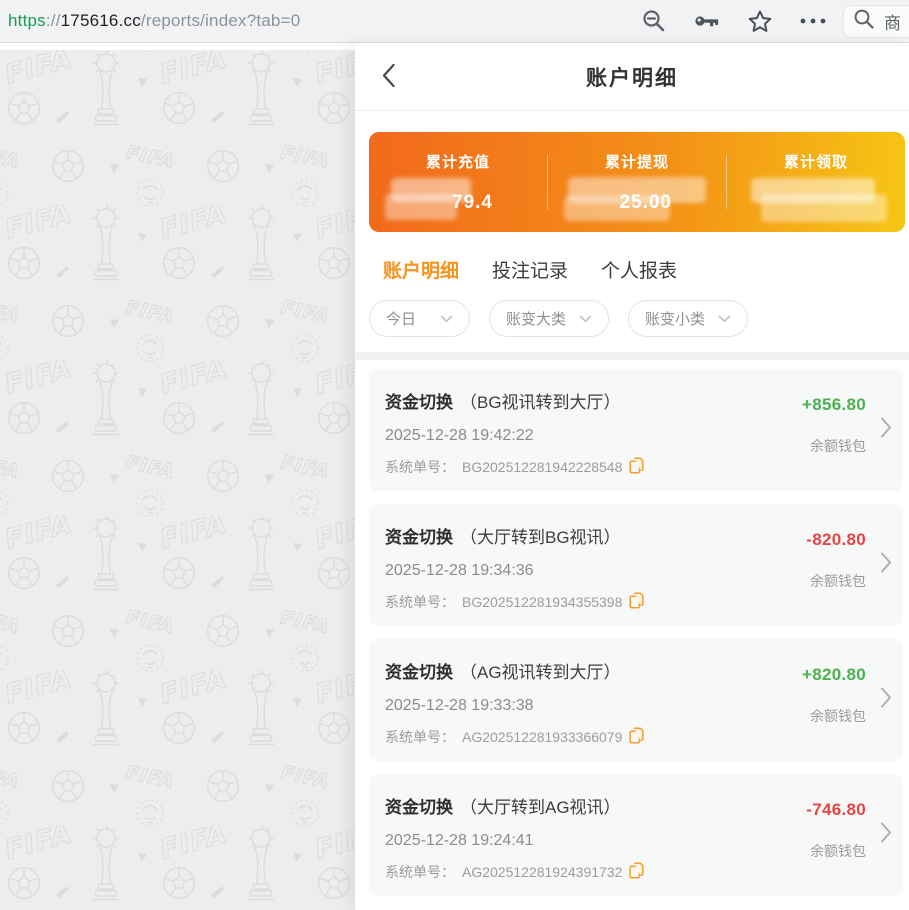 Image resolution: width=909 pixels, height=910 pixels. I want to click on tabs: 账户明细 投注记录 个人报表, so click(632, 257).